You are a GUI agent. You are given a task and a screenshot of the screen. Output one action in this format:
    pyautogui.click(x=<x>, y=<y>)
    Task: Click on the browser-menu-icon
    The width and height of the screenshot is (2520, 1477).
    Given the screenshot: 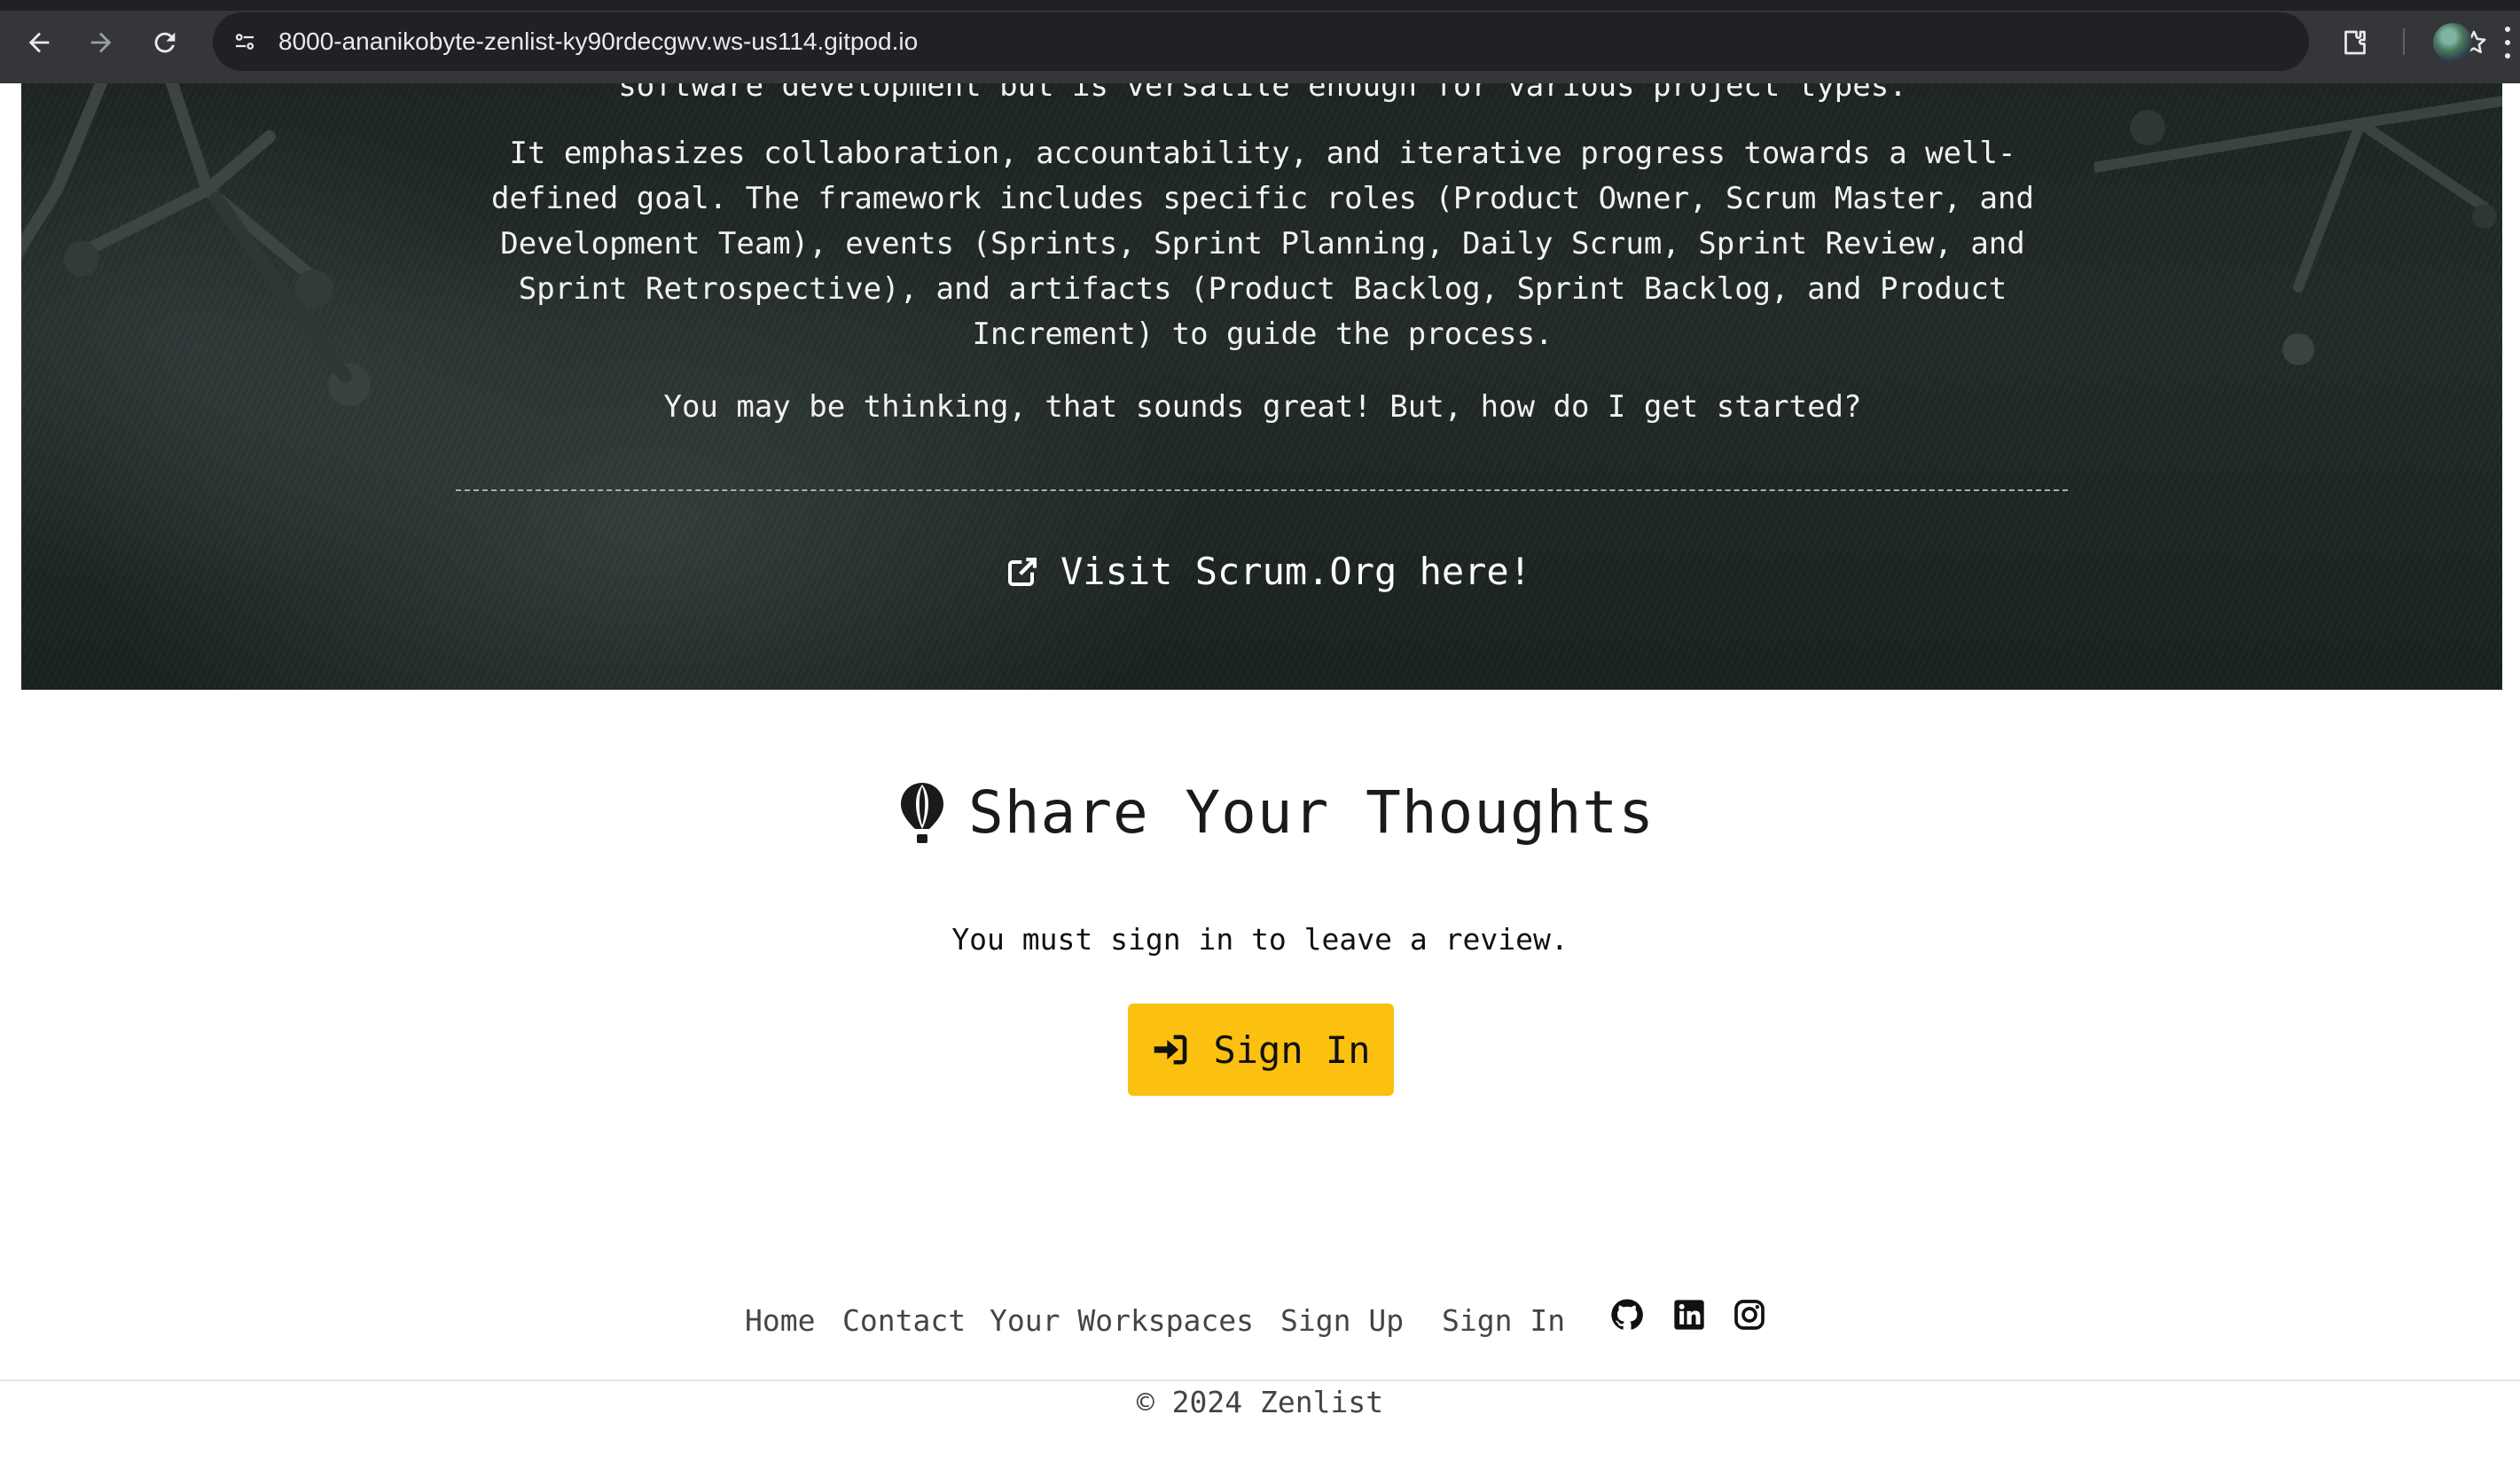 What is the action you would take?
    pyautogui.click(x=2507, y=43)
    